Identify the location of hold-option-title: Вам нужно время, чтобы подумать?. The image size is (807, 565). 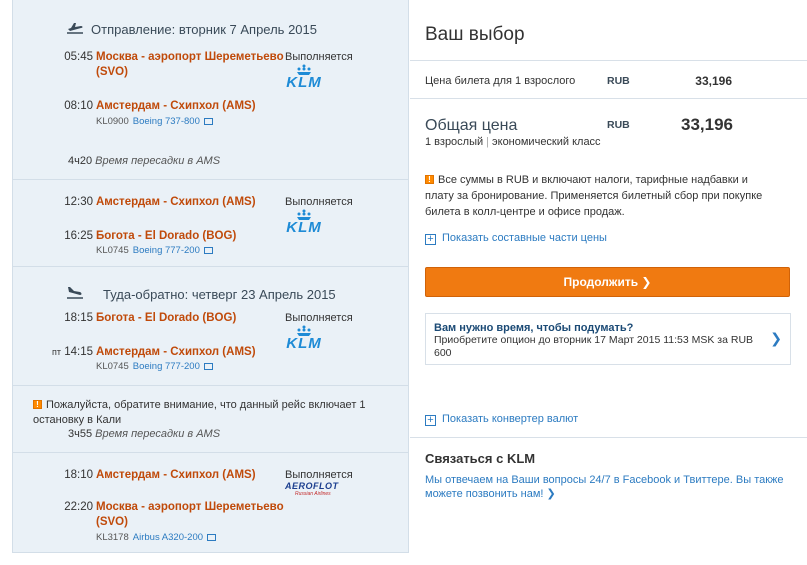
(534, 328).